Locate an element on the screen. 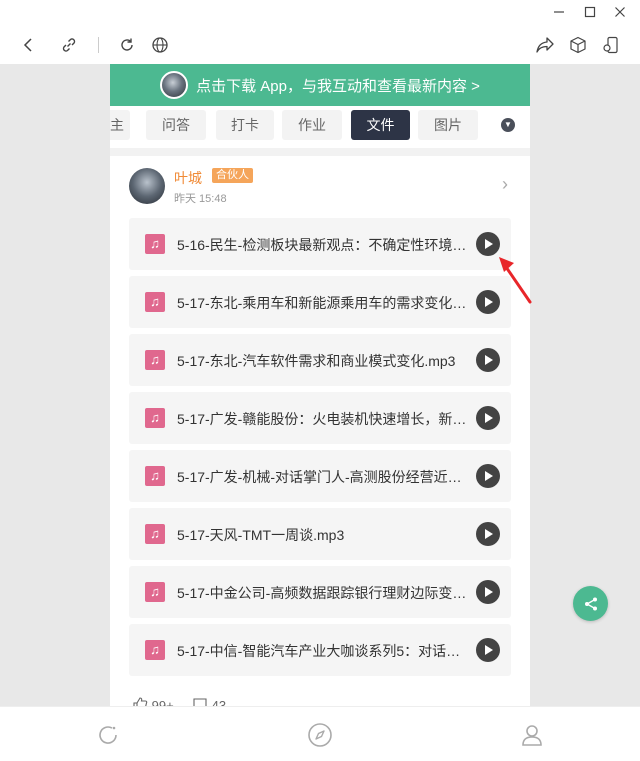 The height and width of the screenshot is (761, 640). file-name: 5-16-民生-检测板块最新观点：不确定性环境下的确定性增长 is located at coordinates (322, 245).